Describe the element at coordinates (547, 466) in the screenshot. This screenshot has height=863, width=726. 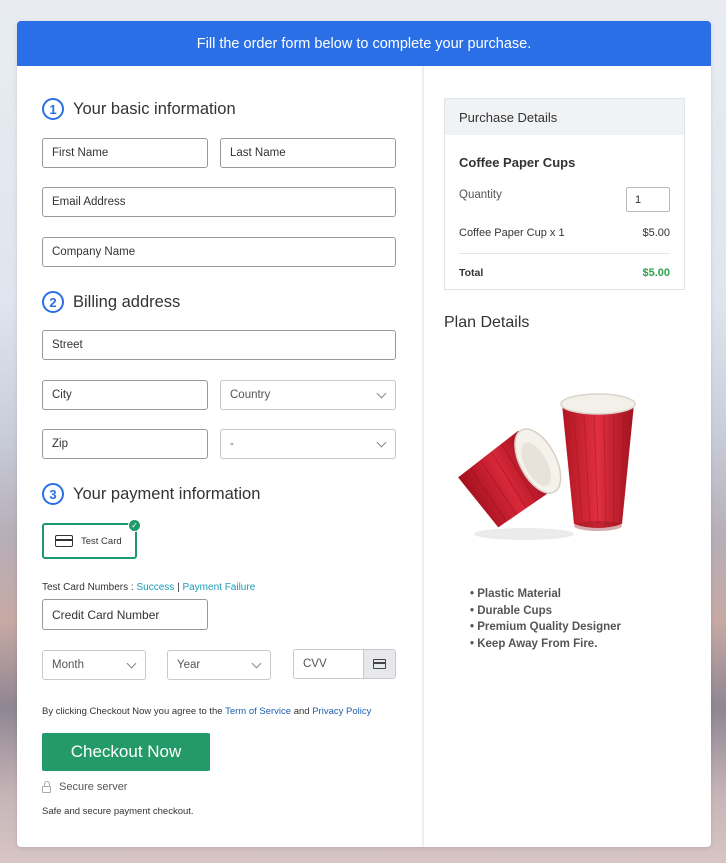
I see `coffee-cups-image` at that location.